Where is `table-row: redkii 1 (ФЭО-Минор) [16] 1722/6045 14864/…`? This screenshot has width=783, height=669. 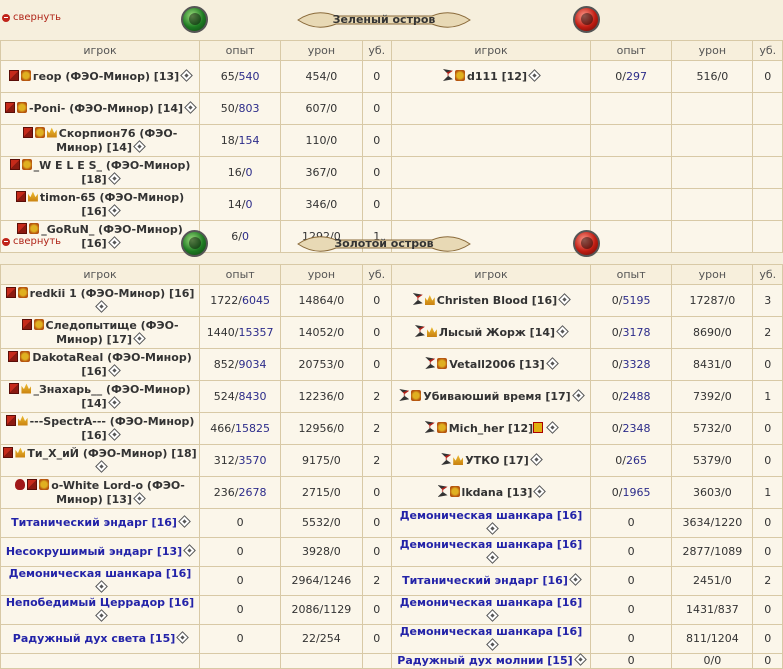 table-row: redkii 1 (ФЭО-Минор) [16] 1722/6045 14864/… is located at coordinates (391, 300).